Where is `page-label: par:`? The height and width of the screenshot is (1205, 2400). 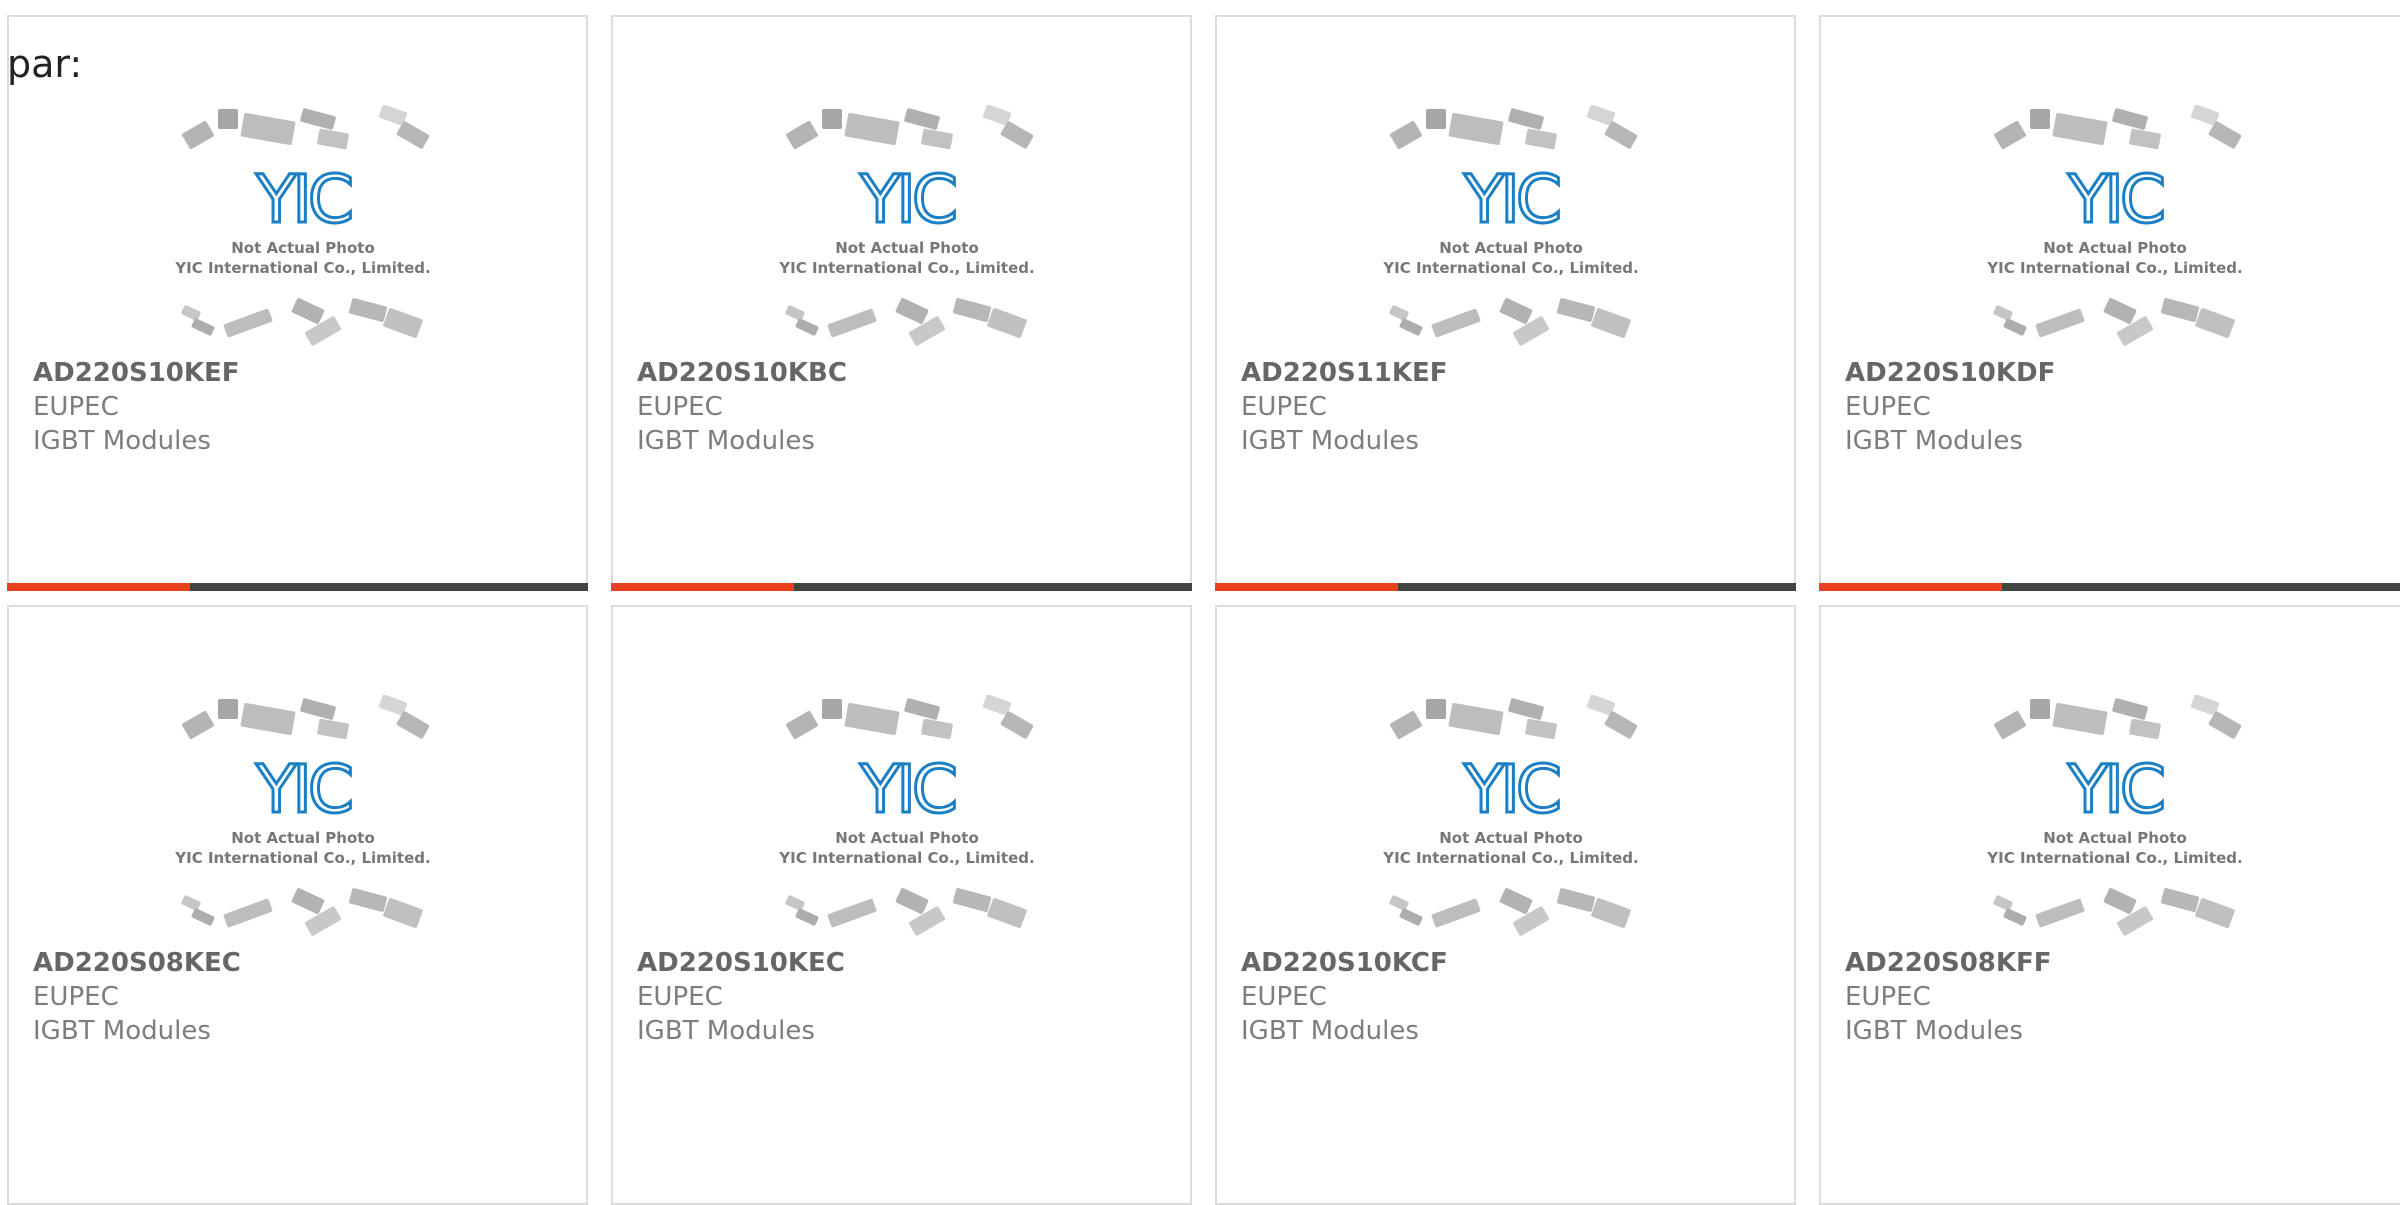 page-label: par: is located at coordinates (45, 64).